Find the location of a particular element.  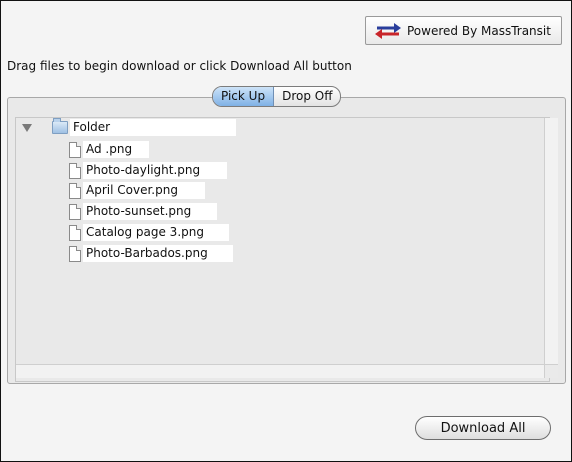

powered-by-label: Powered By MassTransit is located at coordinates (479, 30).